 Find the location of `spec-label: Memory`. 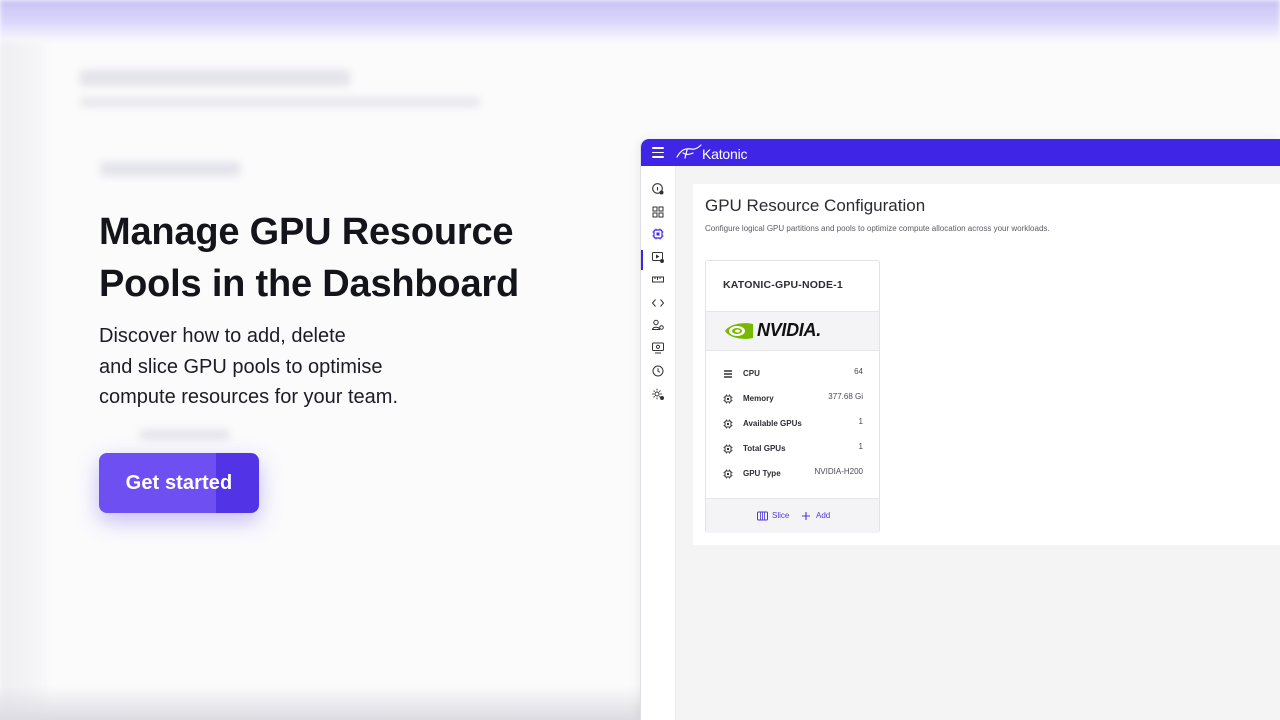

spec-label: Memory is located at coordinates (758, 398).